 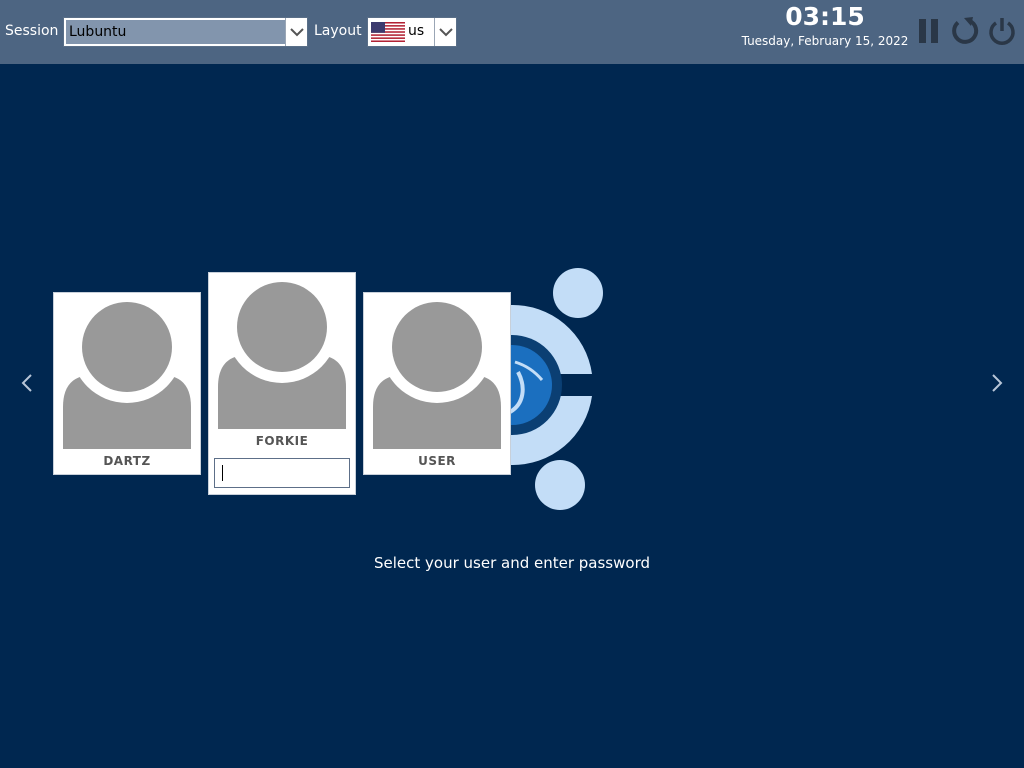 I want to click on suspend-button, so click(x=929, y=31).